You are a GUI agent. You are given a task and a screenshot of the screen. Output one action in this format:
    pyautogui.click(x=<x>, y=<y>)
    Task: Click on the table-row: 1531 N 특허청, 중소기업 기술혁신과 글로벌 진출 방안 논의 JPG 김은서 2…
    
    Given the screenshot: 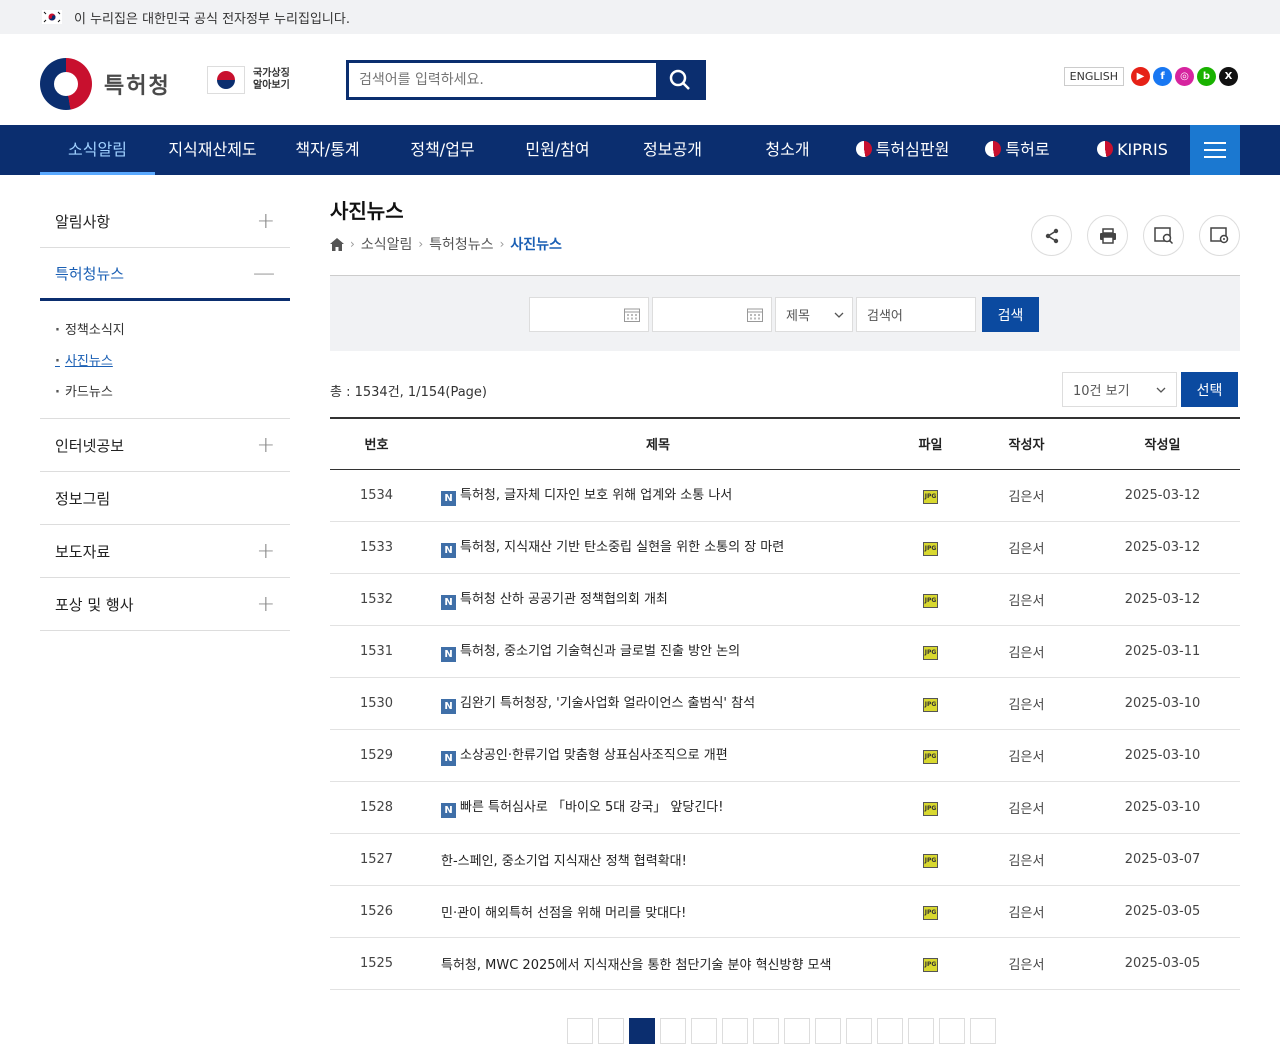 What is the action you would take?
    pyautogui.click(x=785, y=651)
    